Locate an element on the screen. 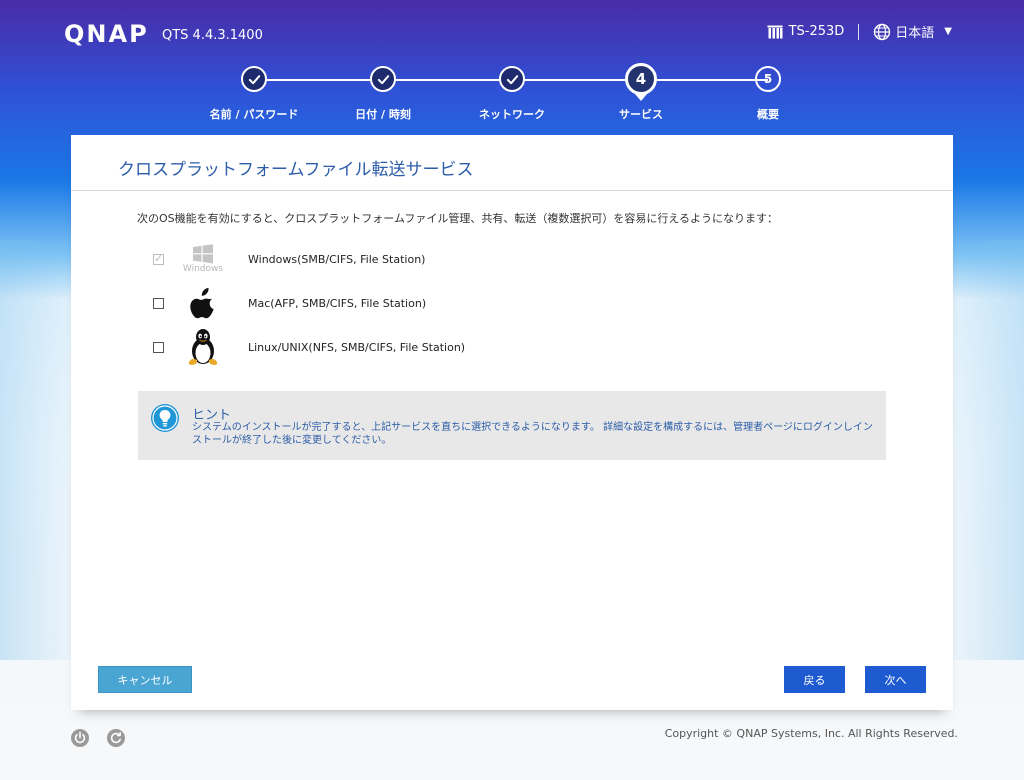  page-title: クロスプラットフォームファイル転送サービス is located at coordinates (296, 170).